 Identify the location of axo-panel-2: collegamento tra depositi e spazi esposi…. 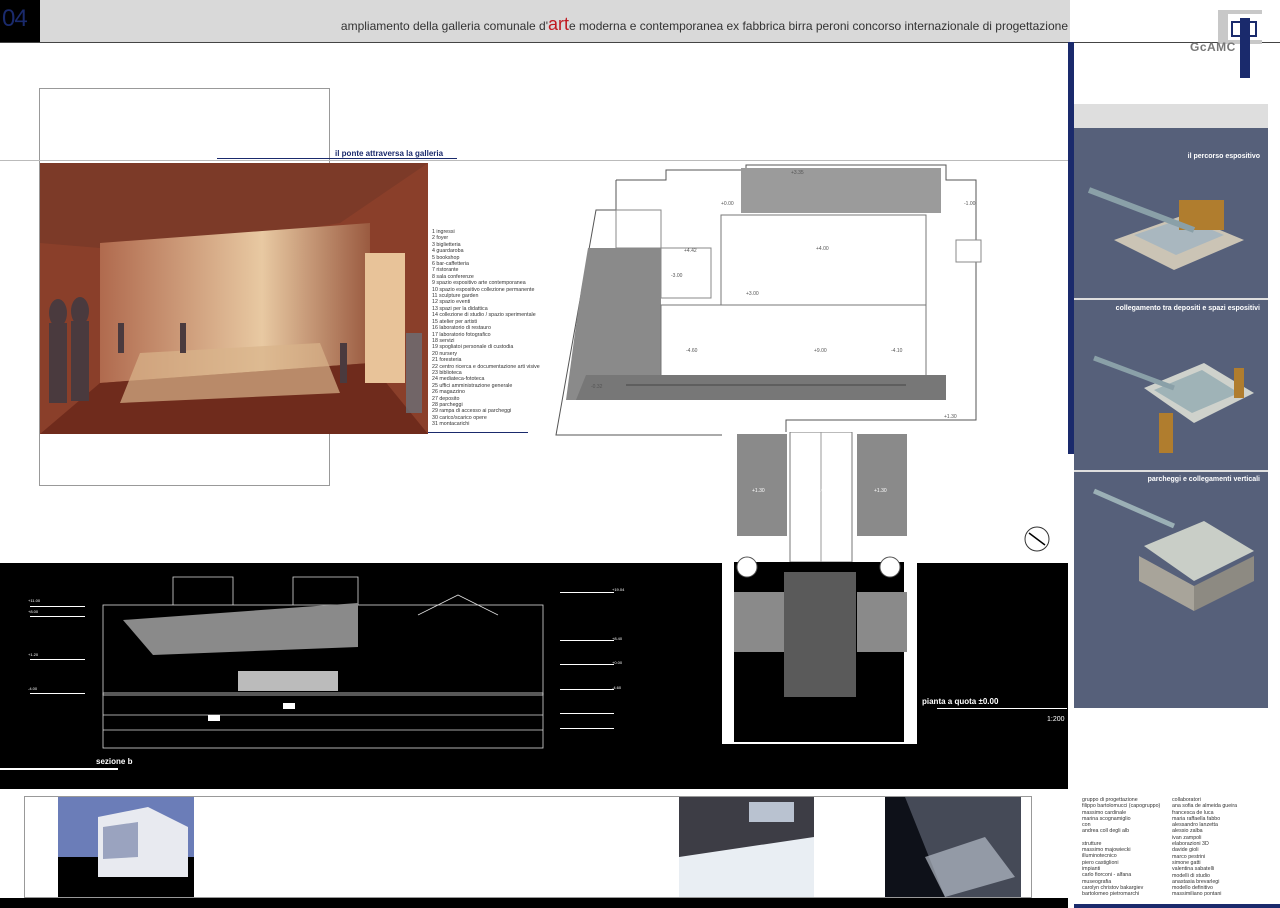
(1171, 385).